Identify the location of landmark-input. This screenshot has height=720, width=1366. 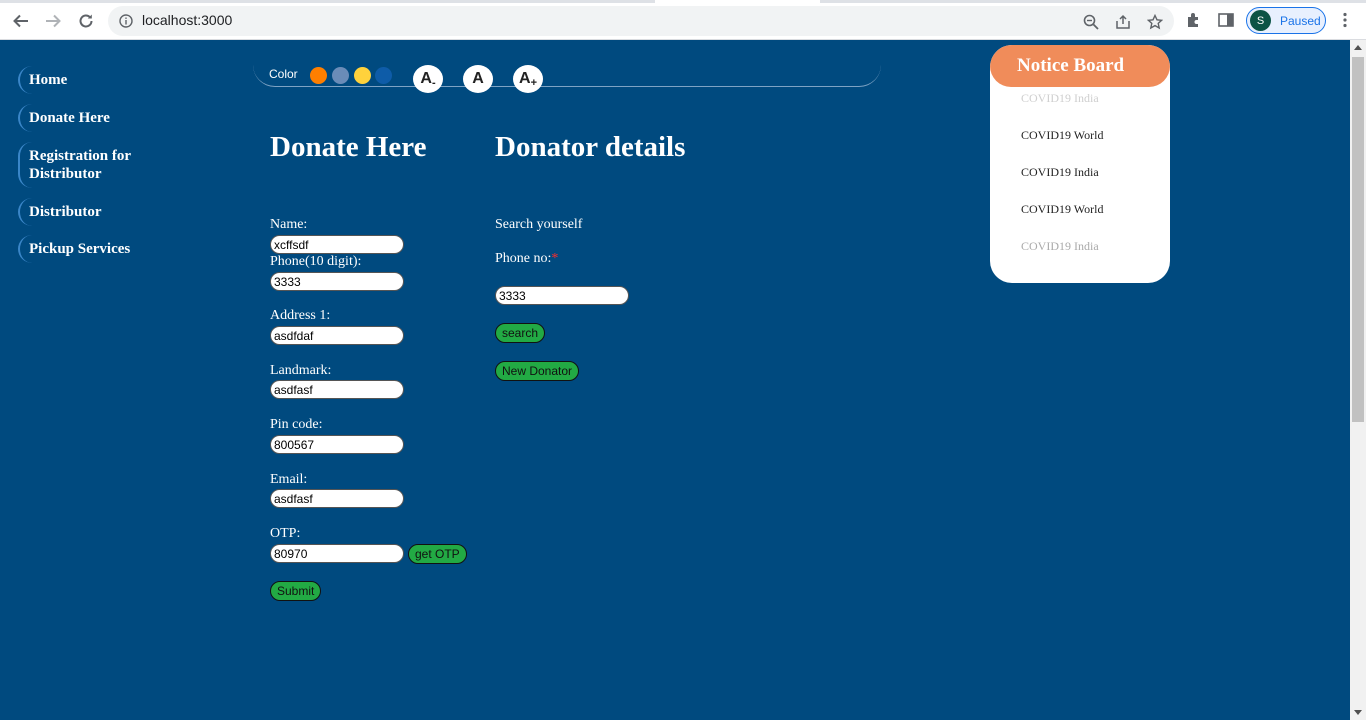
(337, 389).